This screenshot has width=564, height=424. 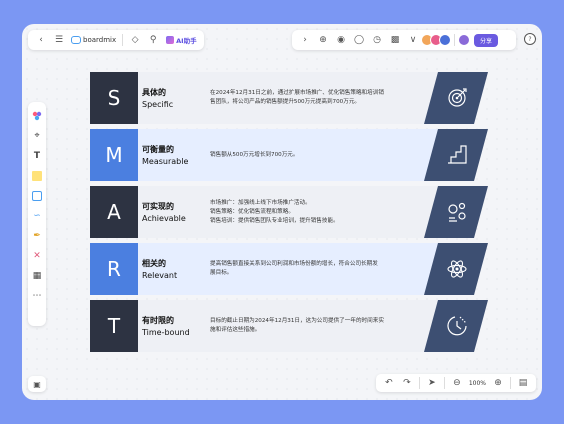 I want to click on search-icon: ⚲, so click(x=153, y=40).